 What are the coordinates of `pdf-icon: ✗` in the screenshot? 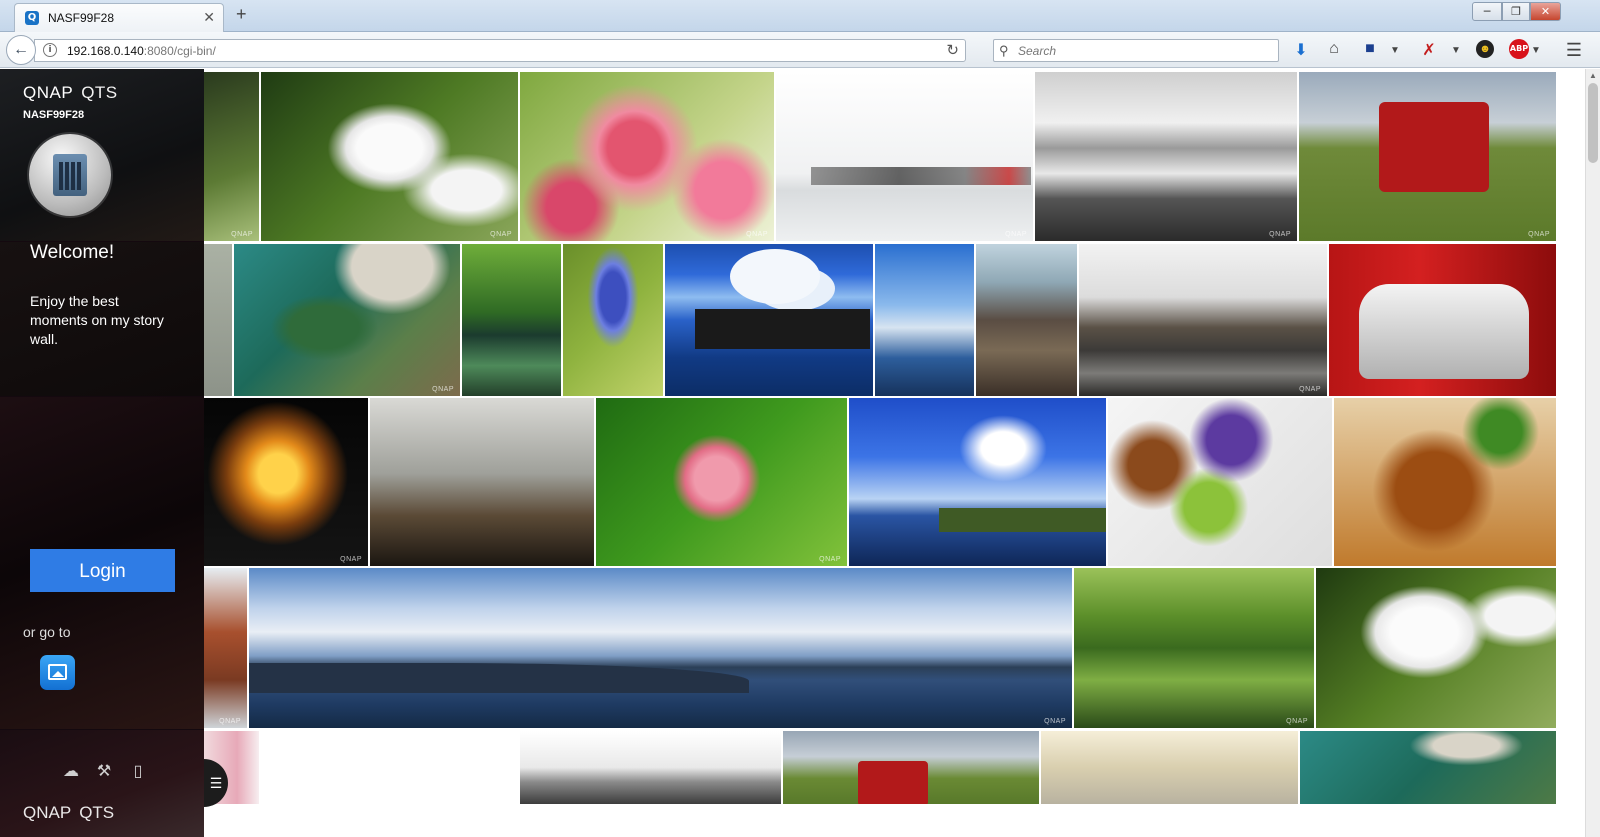 It's located at (1429, 50).